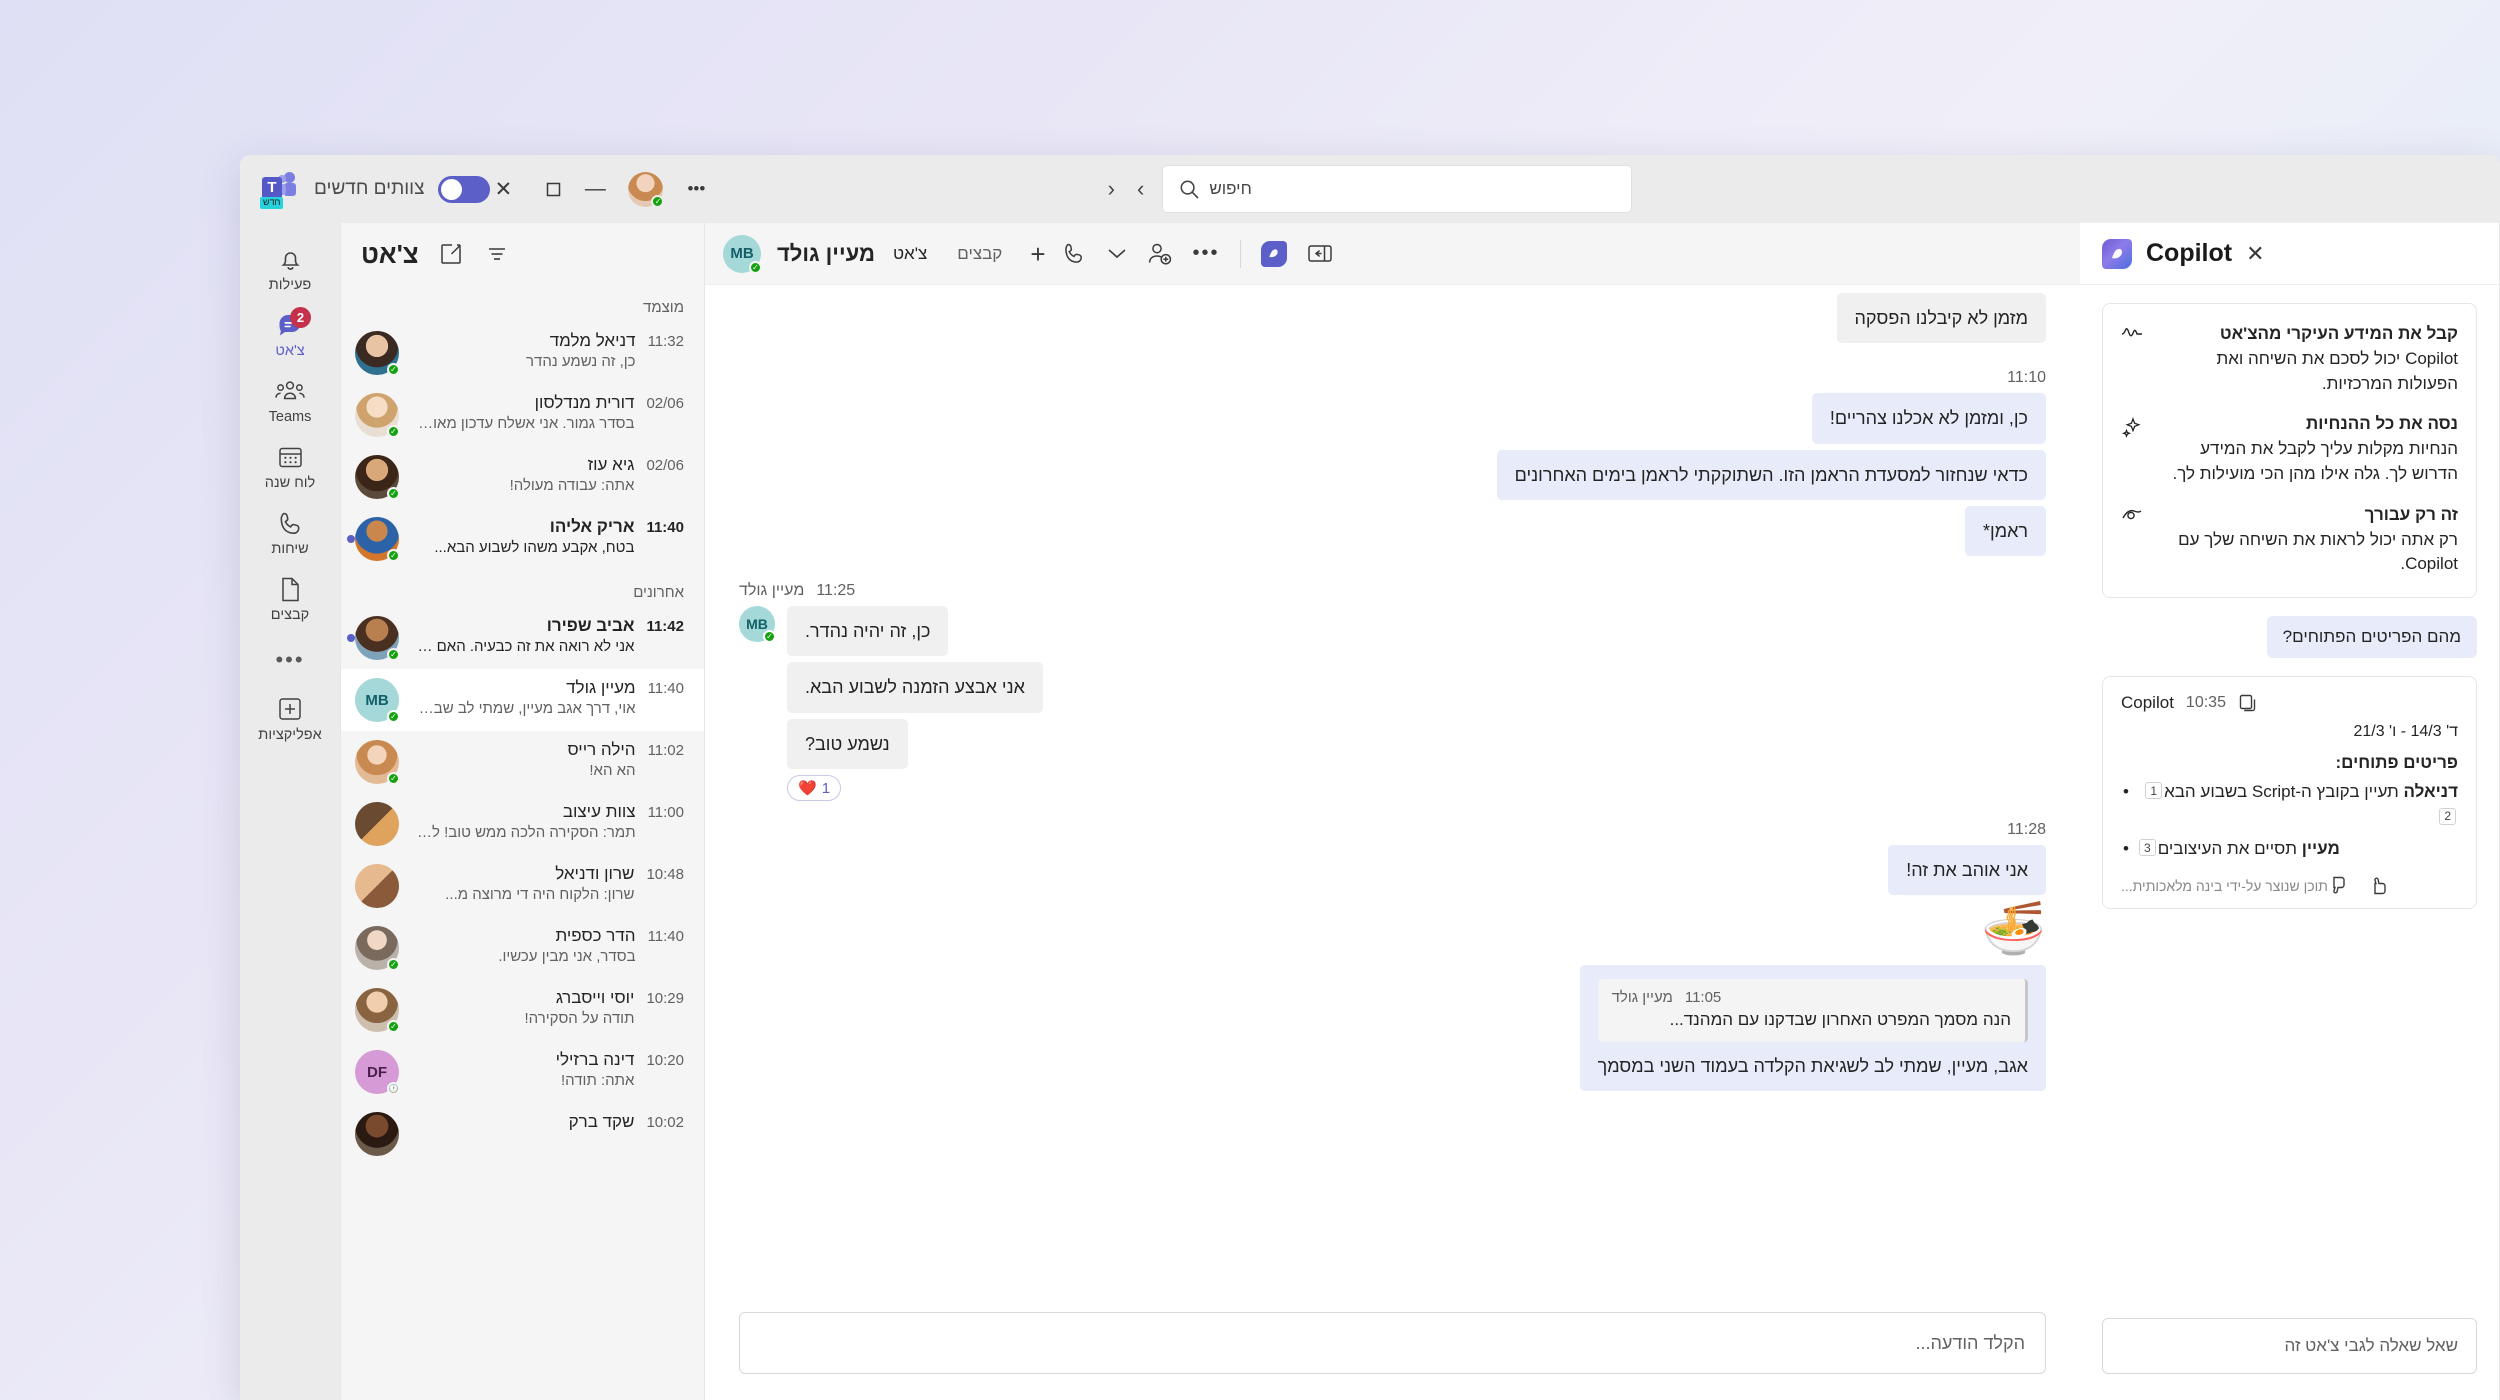  Describe the element at coordinates (2338, 333) in the screenshot. I see `copilot-tip-heading: קבל את המידע העיקרי מהצ'אט` at that location.